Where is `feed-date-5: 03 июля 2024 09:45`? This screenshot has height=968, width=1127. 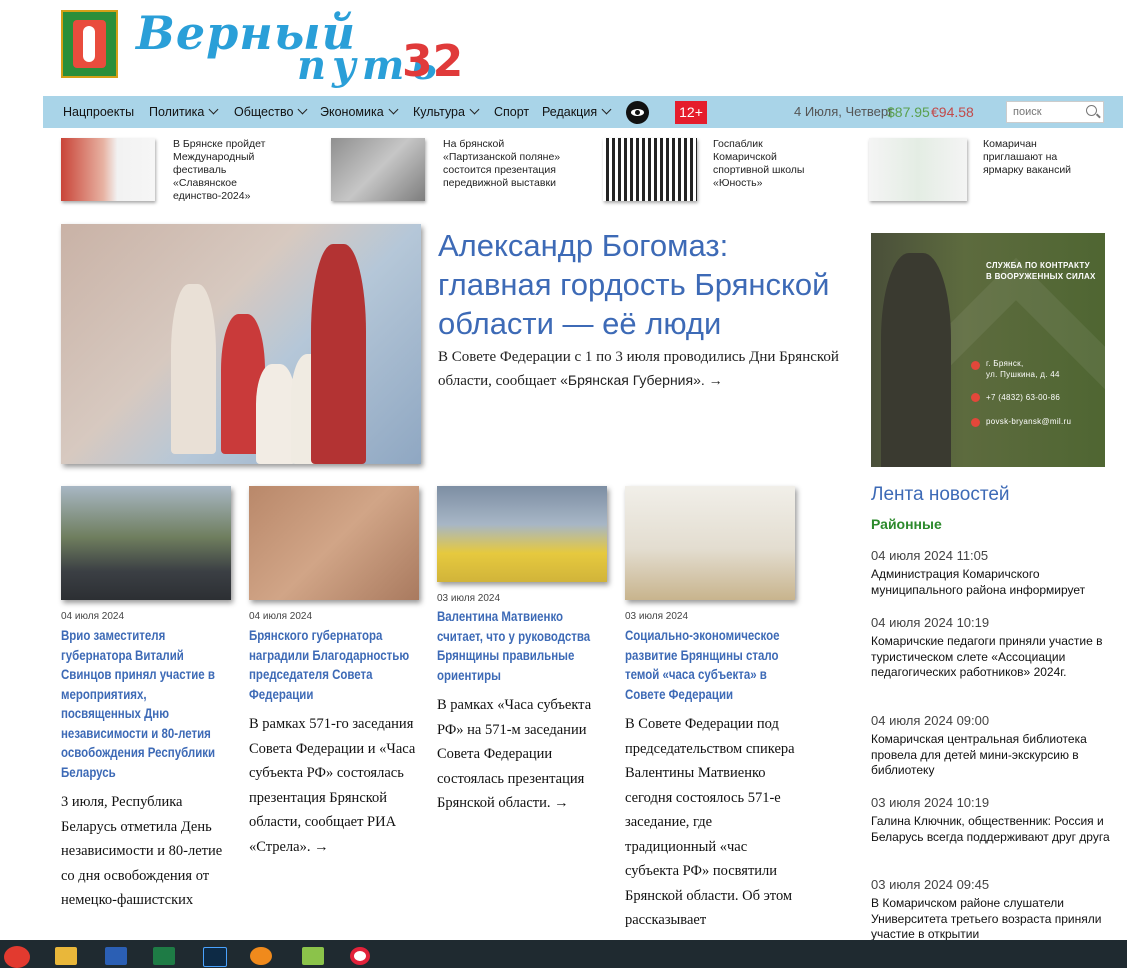
feed-date-5: 03 июля 2024 09:45 is located at coordinates (930, 884).